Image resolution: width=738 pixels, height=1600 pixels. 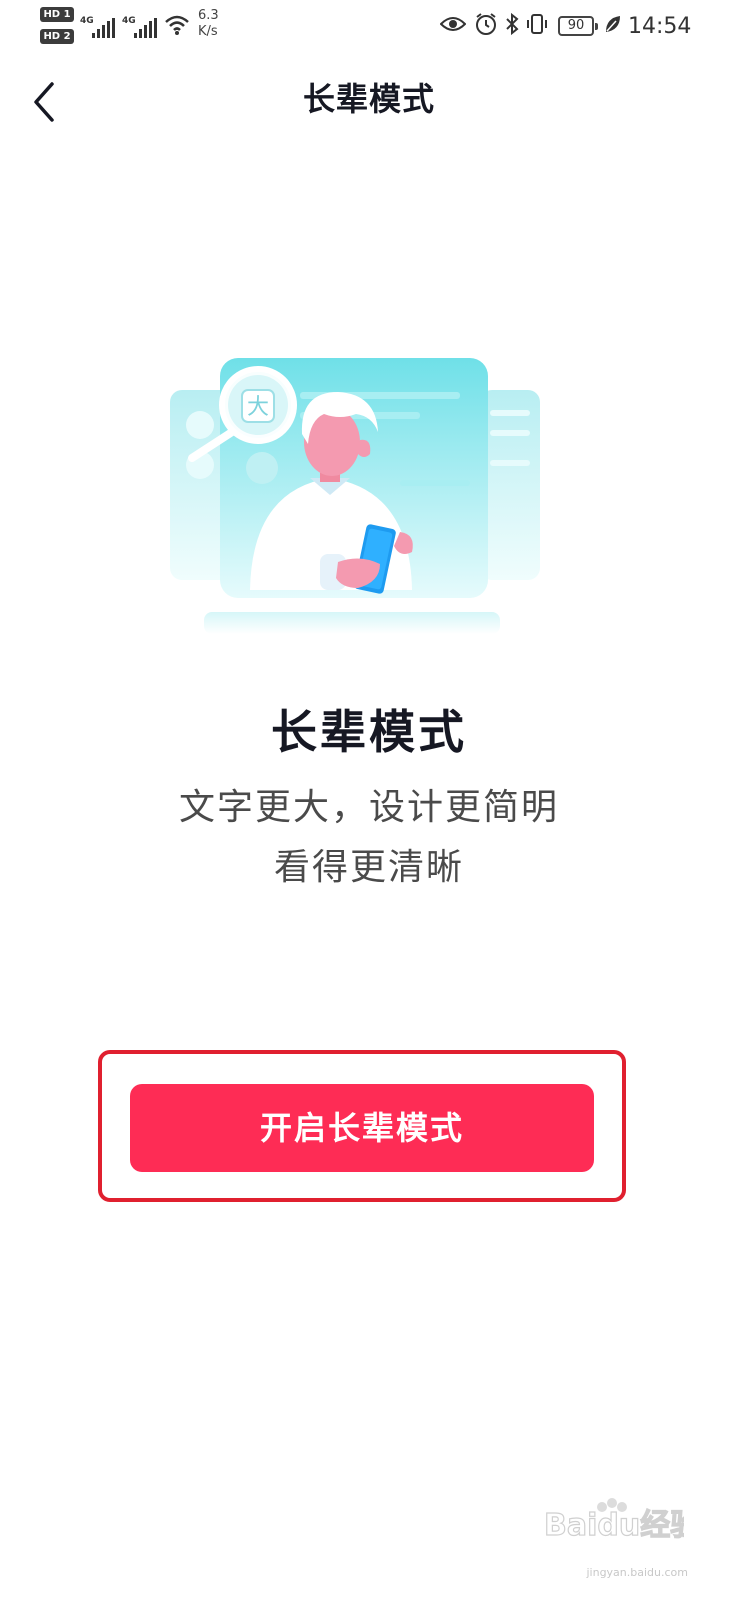 I want to click on sim2-hd-badge: HD 2, so click(x=57, y=36).